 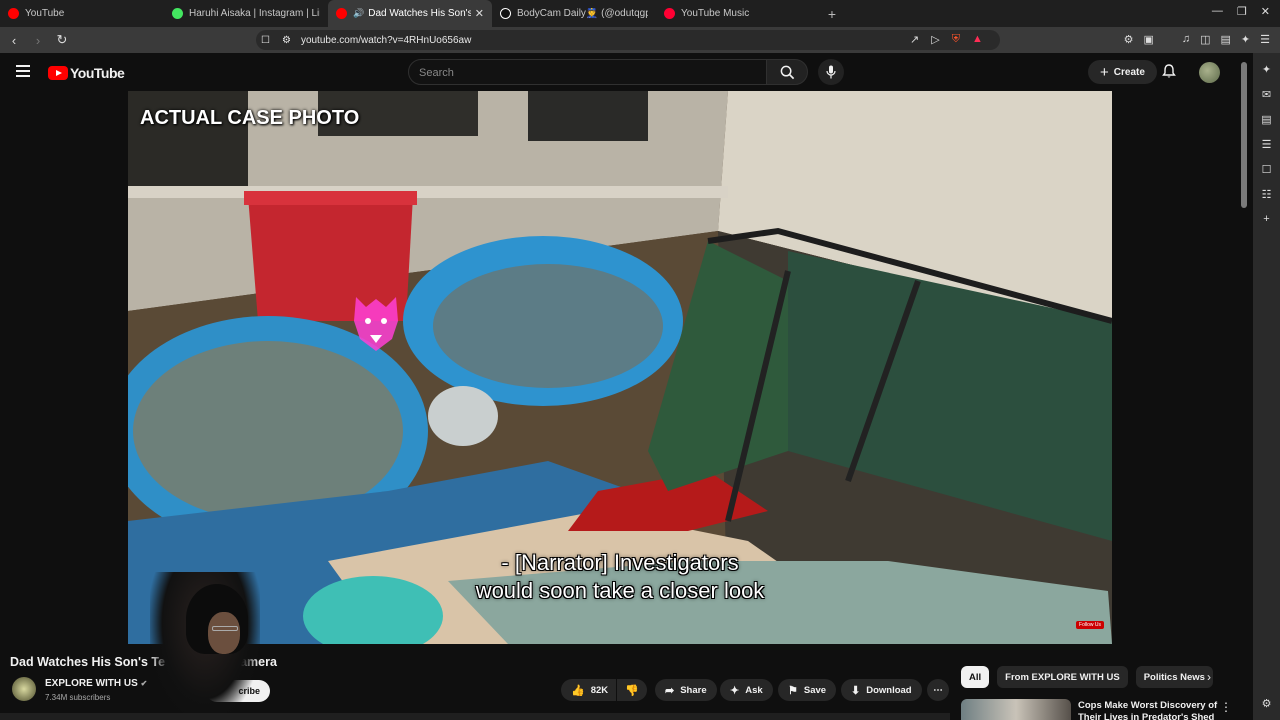 I want to click on browser-side-panel: ✦ ✉ ▤ ☰ ☐ ☷ + ⚙, so click(x=1266, y=386).